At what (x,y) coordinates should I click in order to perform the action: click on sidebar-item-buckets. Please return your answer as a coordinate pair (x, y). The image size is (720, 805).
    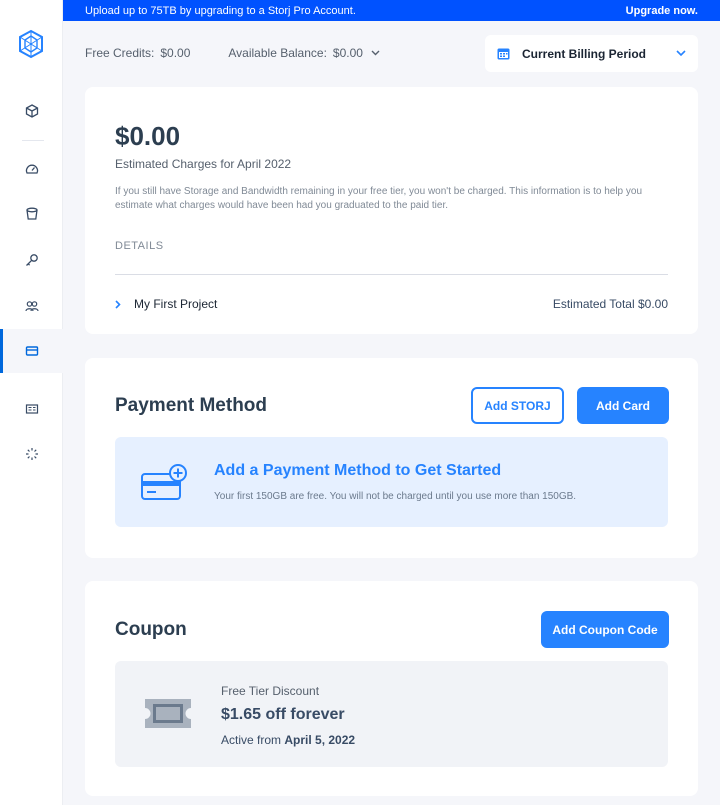
    Looking at the image, I should click on (31, 214).